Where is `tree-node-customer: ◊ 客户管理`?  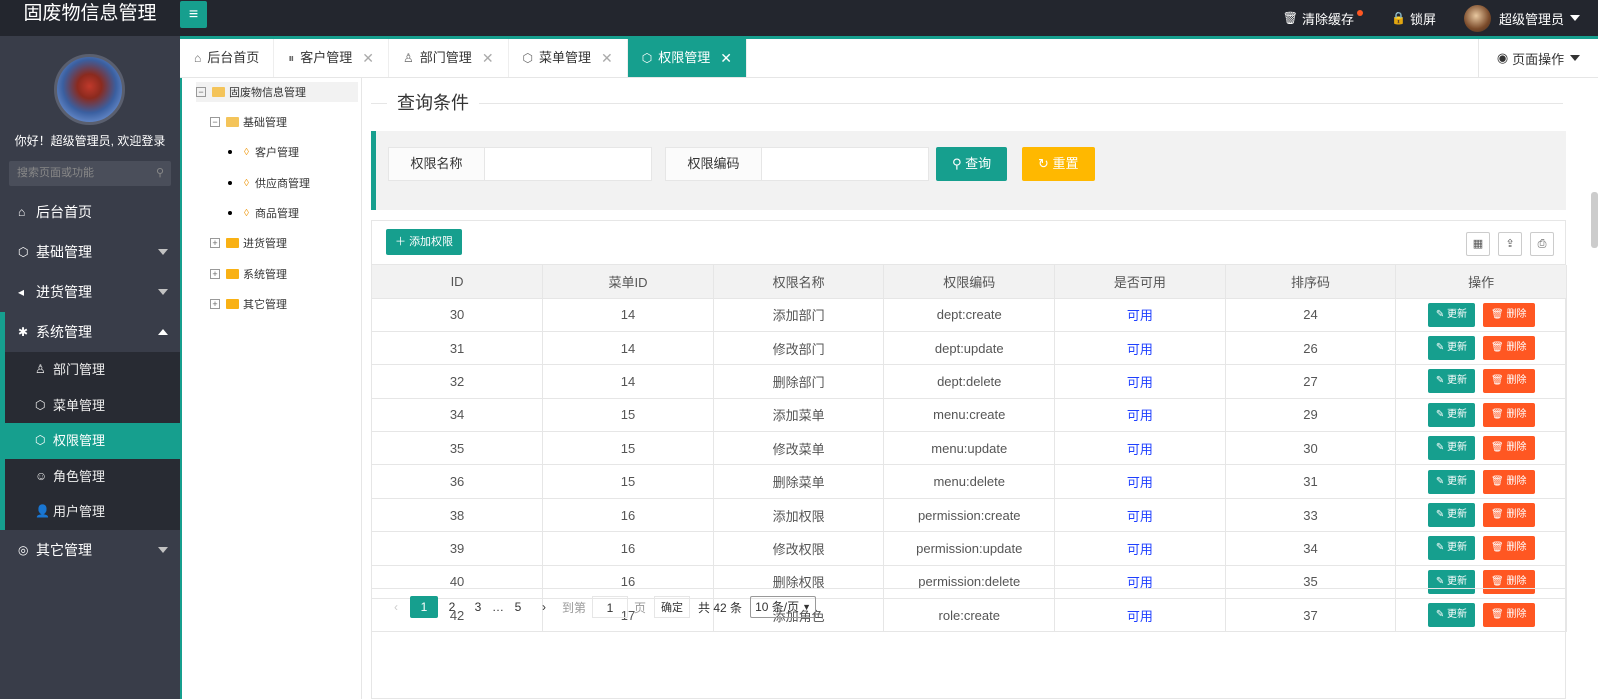 tree-node-customer: ◊ 客户管理 is located at coordinates (263, 152).